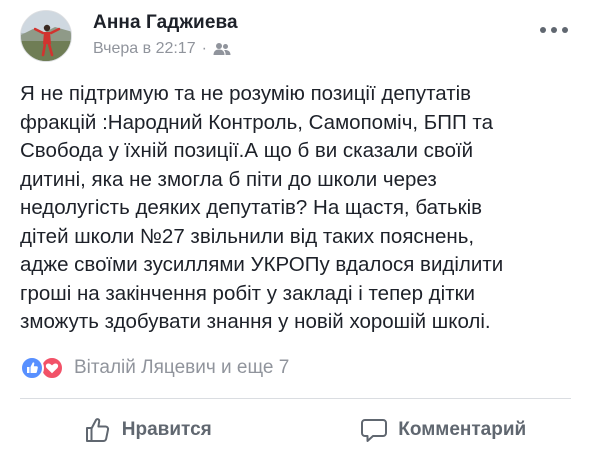  What do you see at coordinates (295, 398) in the screenshot?
I see `divider` at bounding box center [295, 398].